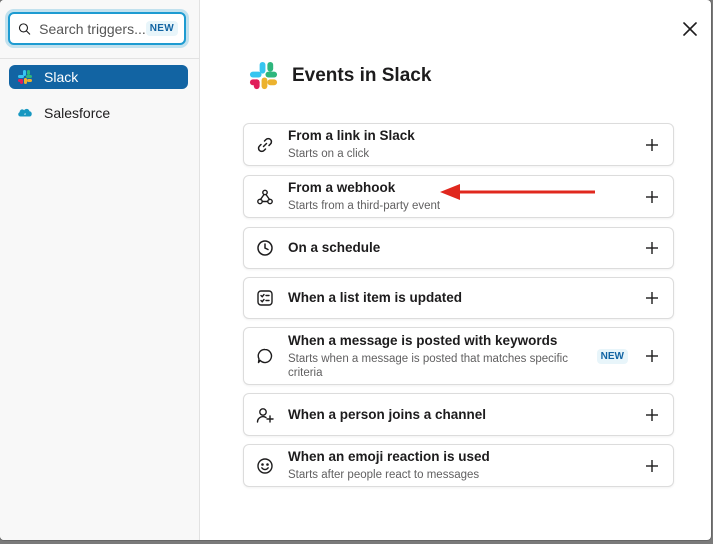 The width and height of the screenshot is (713, 544). Describe the element at coordinates (77, 113) in the screenshot. I see `sidebar-item-label: Salesforce` at that location.